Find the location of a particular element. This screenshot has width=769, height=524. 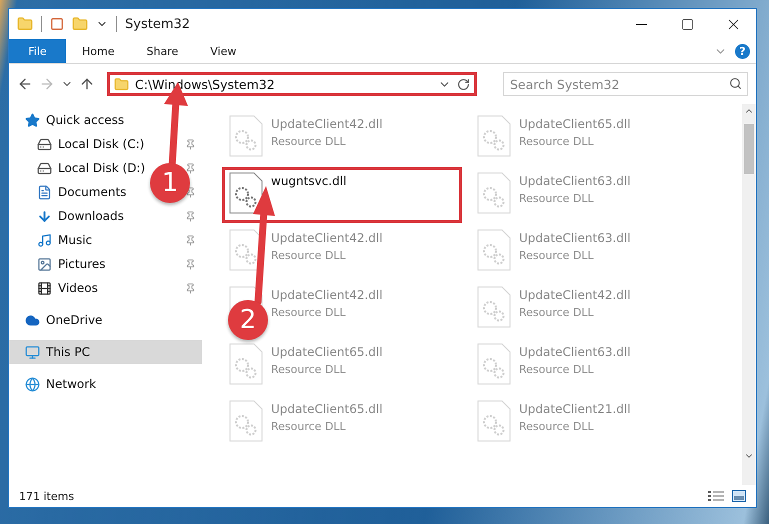

music-note-icon is located at coordinates (44, 240).